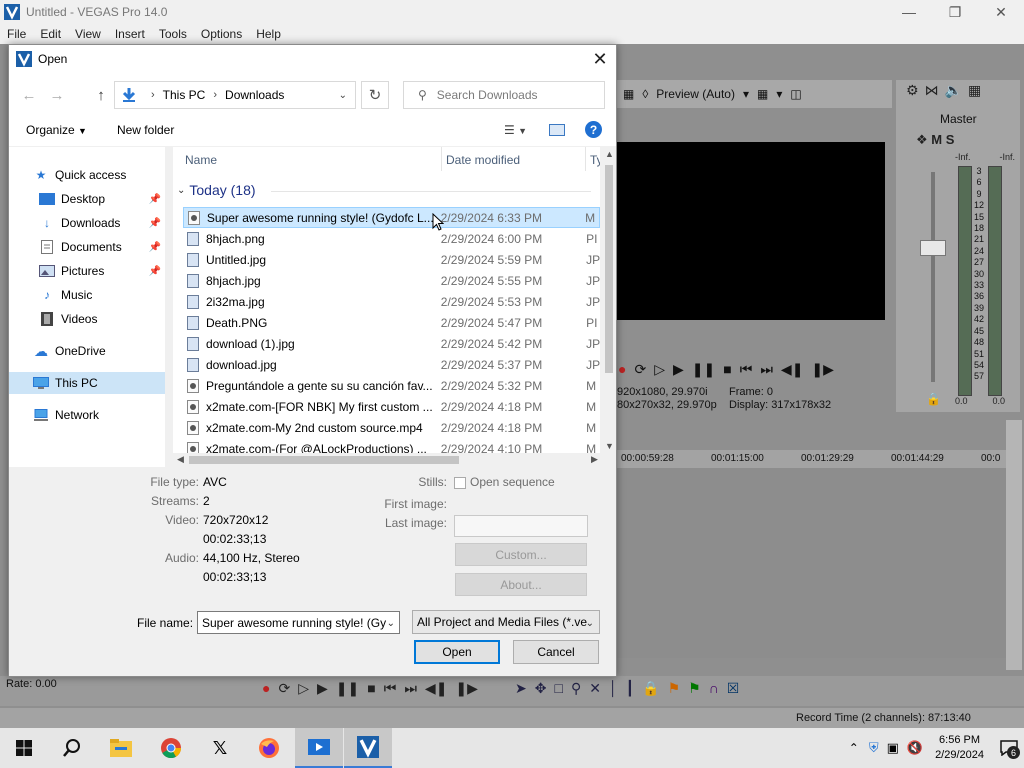 The width and height of the screenshot is (1024, 768). What do you see at coordinates (201, 160) in the screenshot?
I see `column-name: Name` at bounding box center [201, 160].